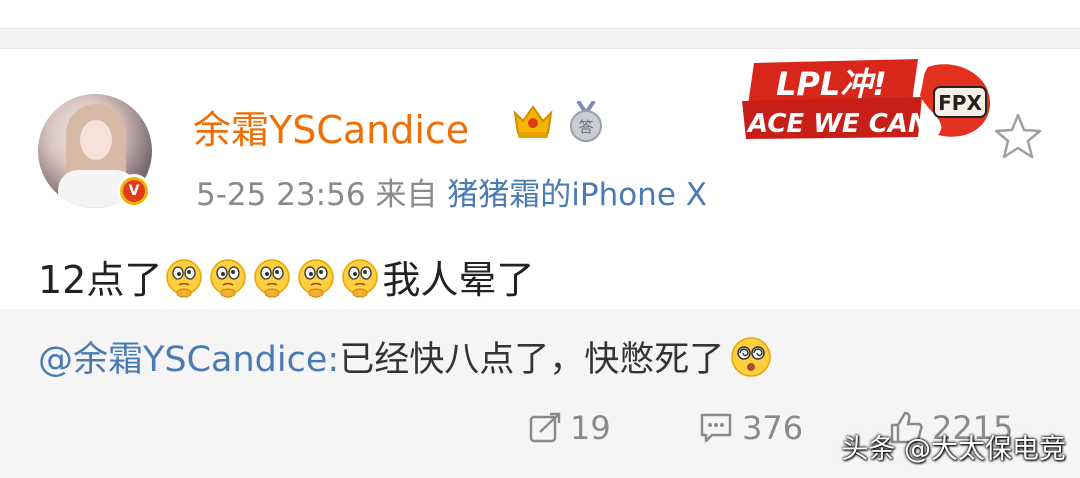  I want to click on post-timestamp: 5-25 23:56, so click(281, 195).